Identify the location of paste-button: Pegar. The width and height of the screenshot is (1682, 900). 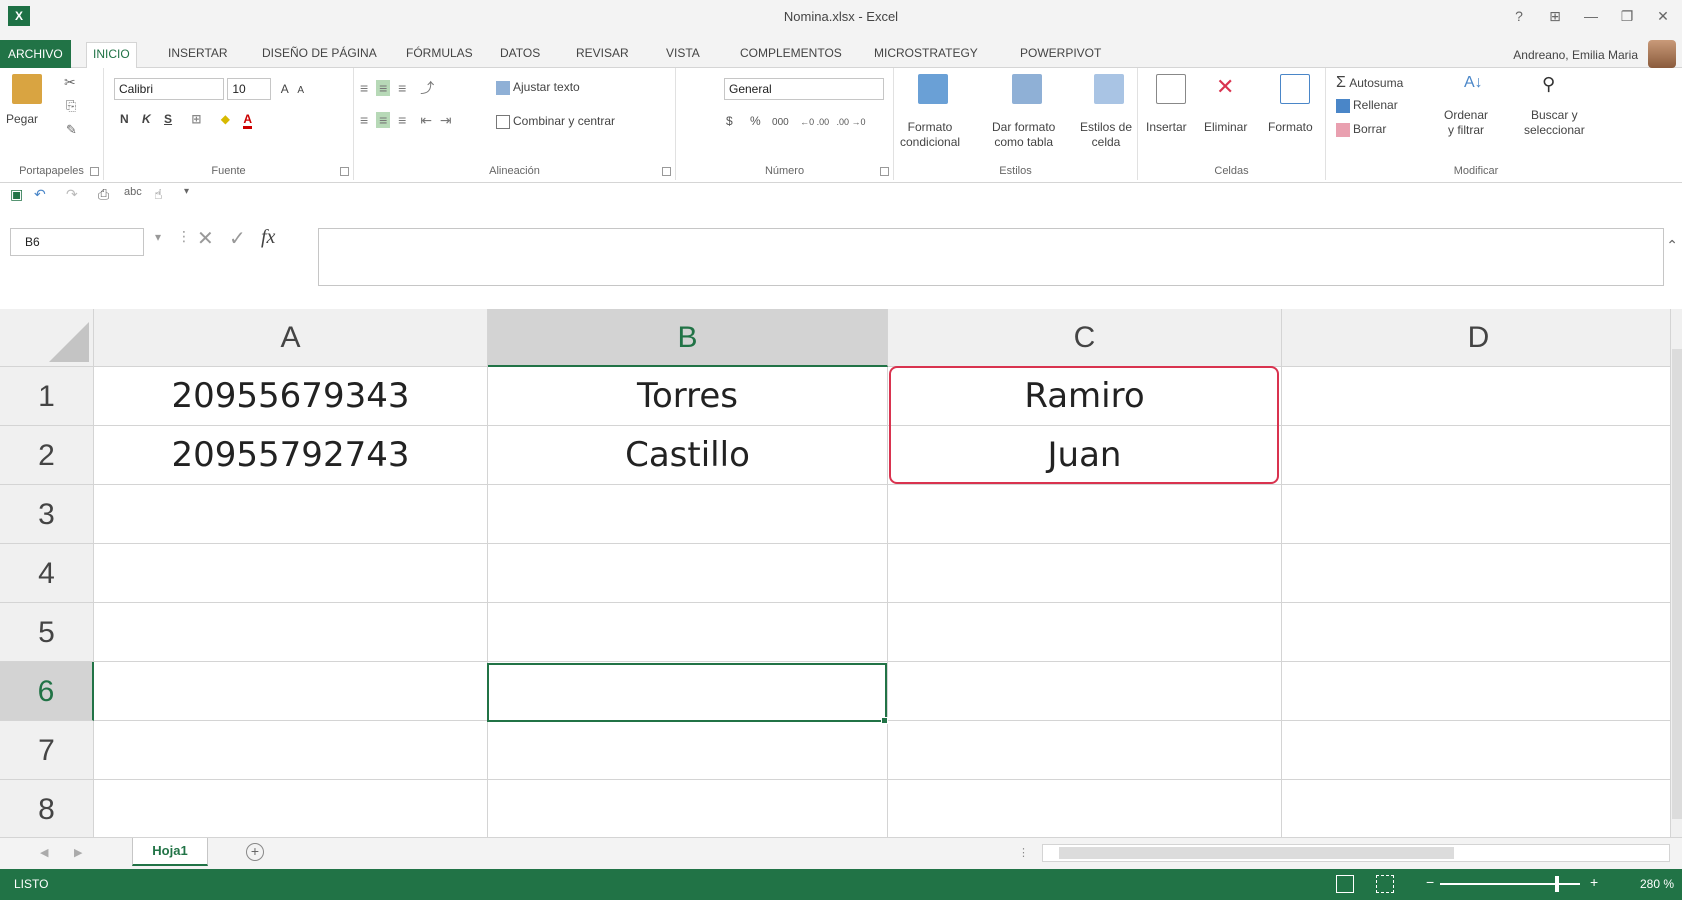
(22, 119).